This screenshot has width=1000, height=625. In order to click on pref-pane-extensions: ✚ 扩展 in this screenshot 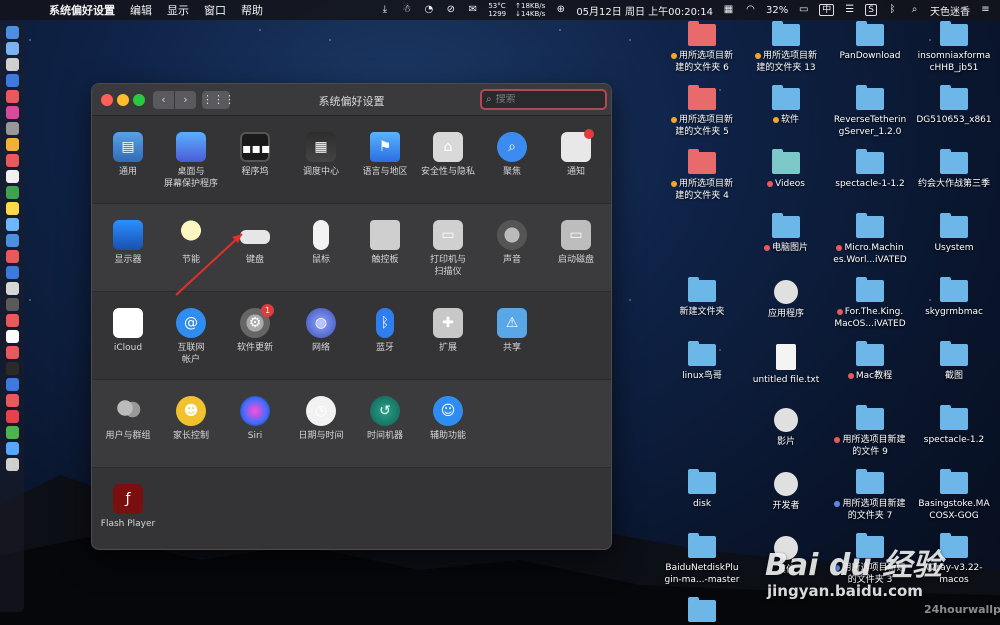, I will do `click(448, 331)`.